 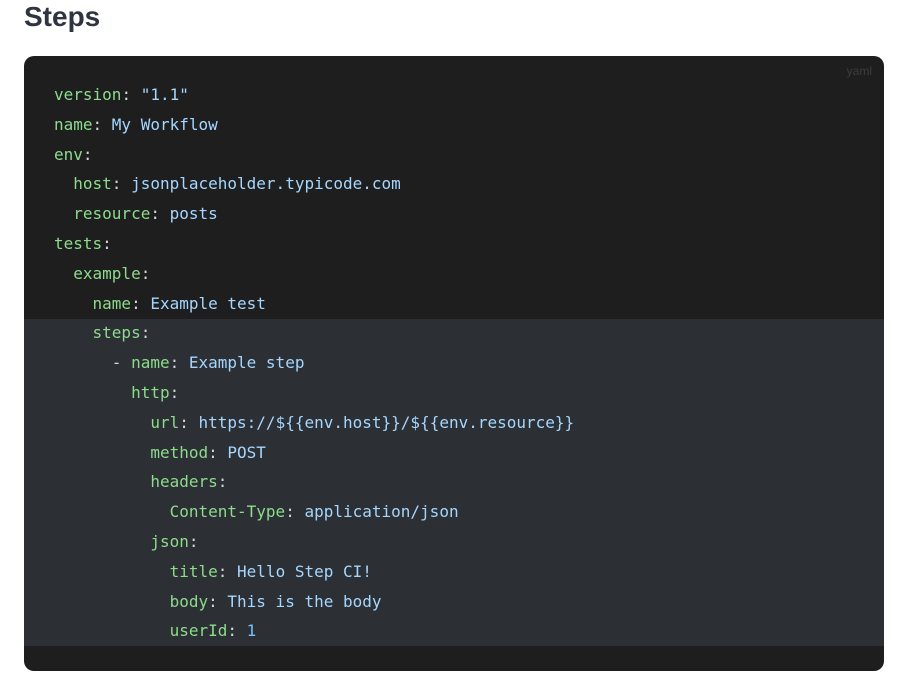 What do you see at coordinates (304, 571) in the screenshot?
I see `code-value: Hello Step CI!` at bounding box center [304, 571].